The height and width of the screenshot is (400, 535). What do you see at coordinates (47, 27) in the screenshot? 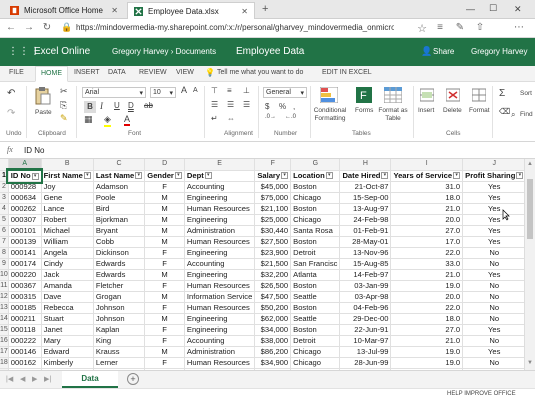
I see `refresh-icon: ↻` at bounding box center [47, 27].